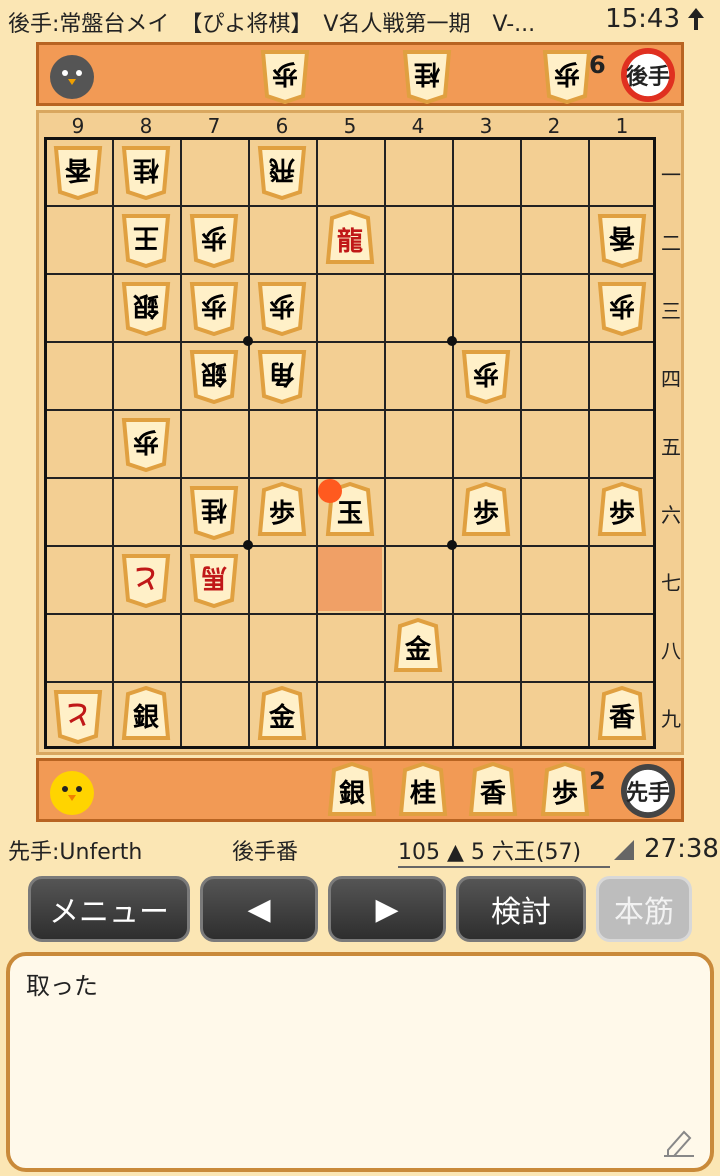 This screenshot has width=720, height=1176. Describe the element at coordinates (282, 375) in the screenshot. I see `board-piece: 角` at that location.